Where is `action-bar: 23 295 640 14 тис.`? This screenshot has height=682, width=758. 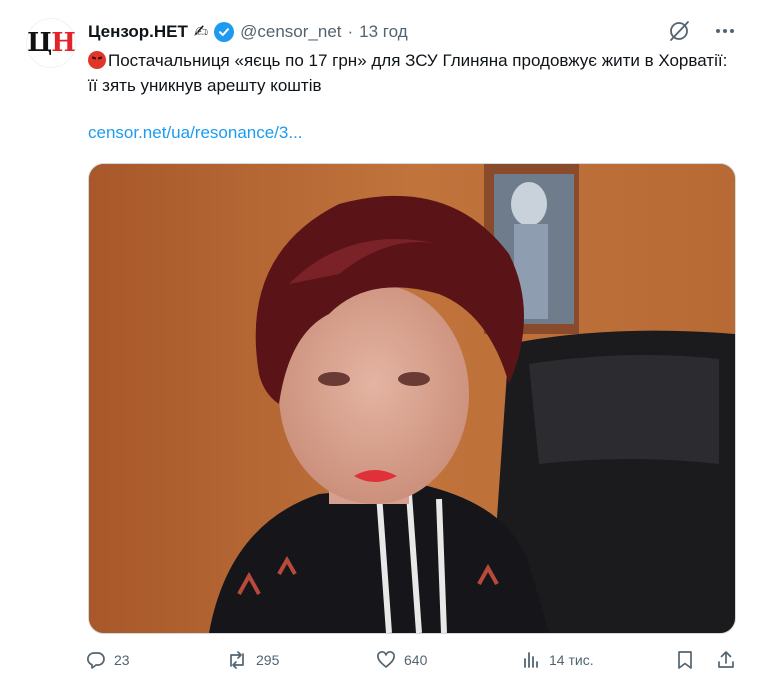
action-bar: 23 295 640 14 тис. is located at coordinates (411, 660).